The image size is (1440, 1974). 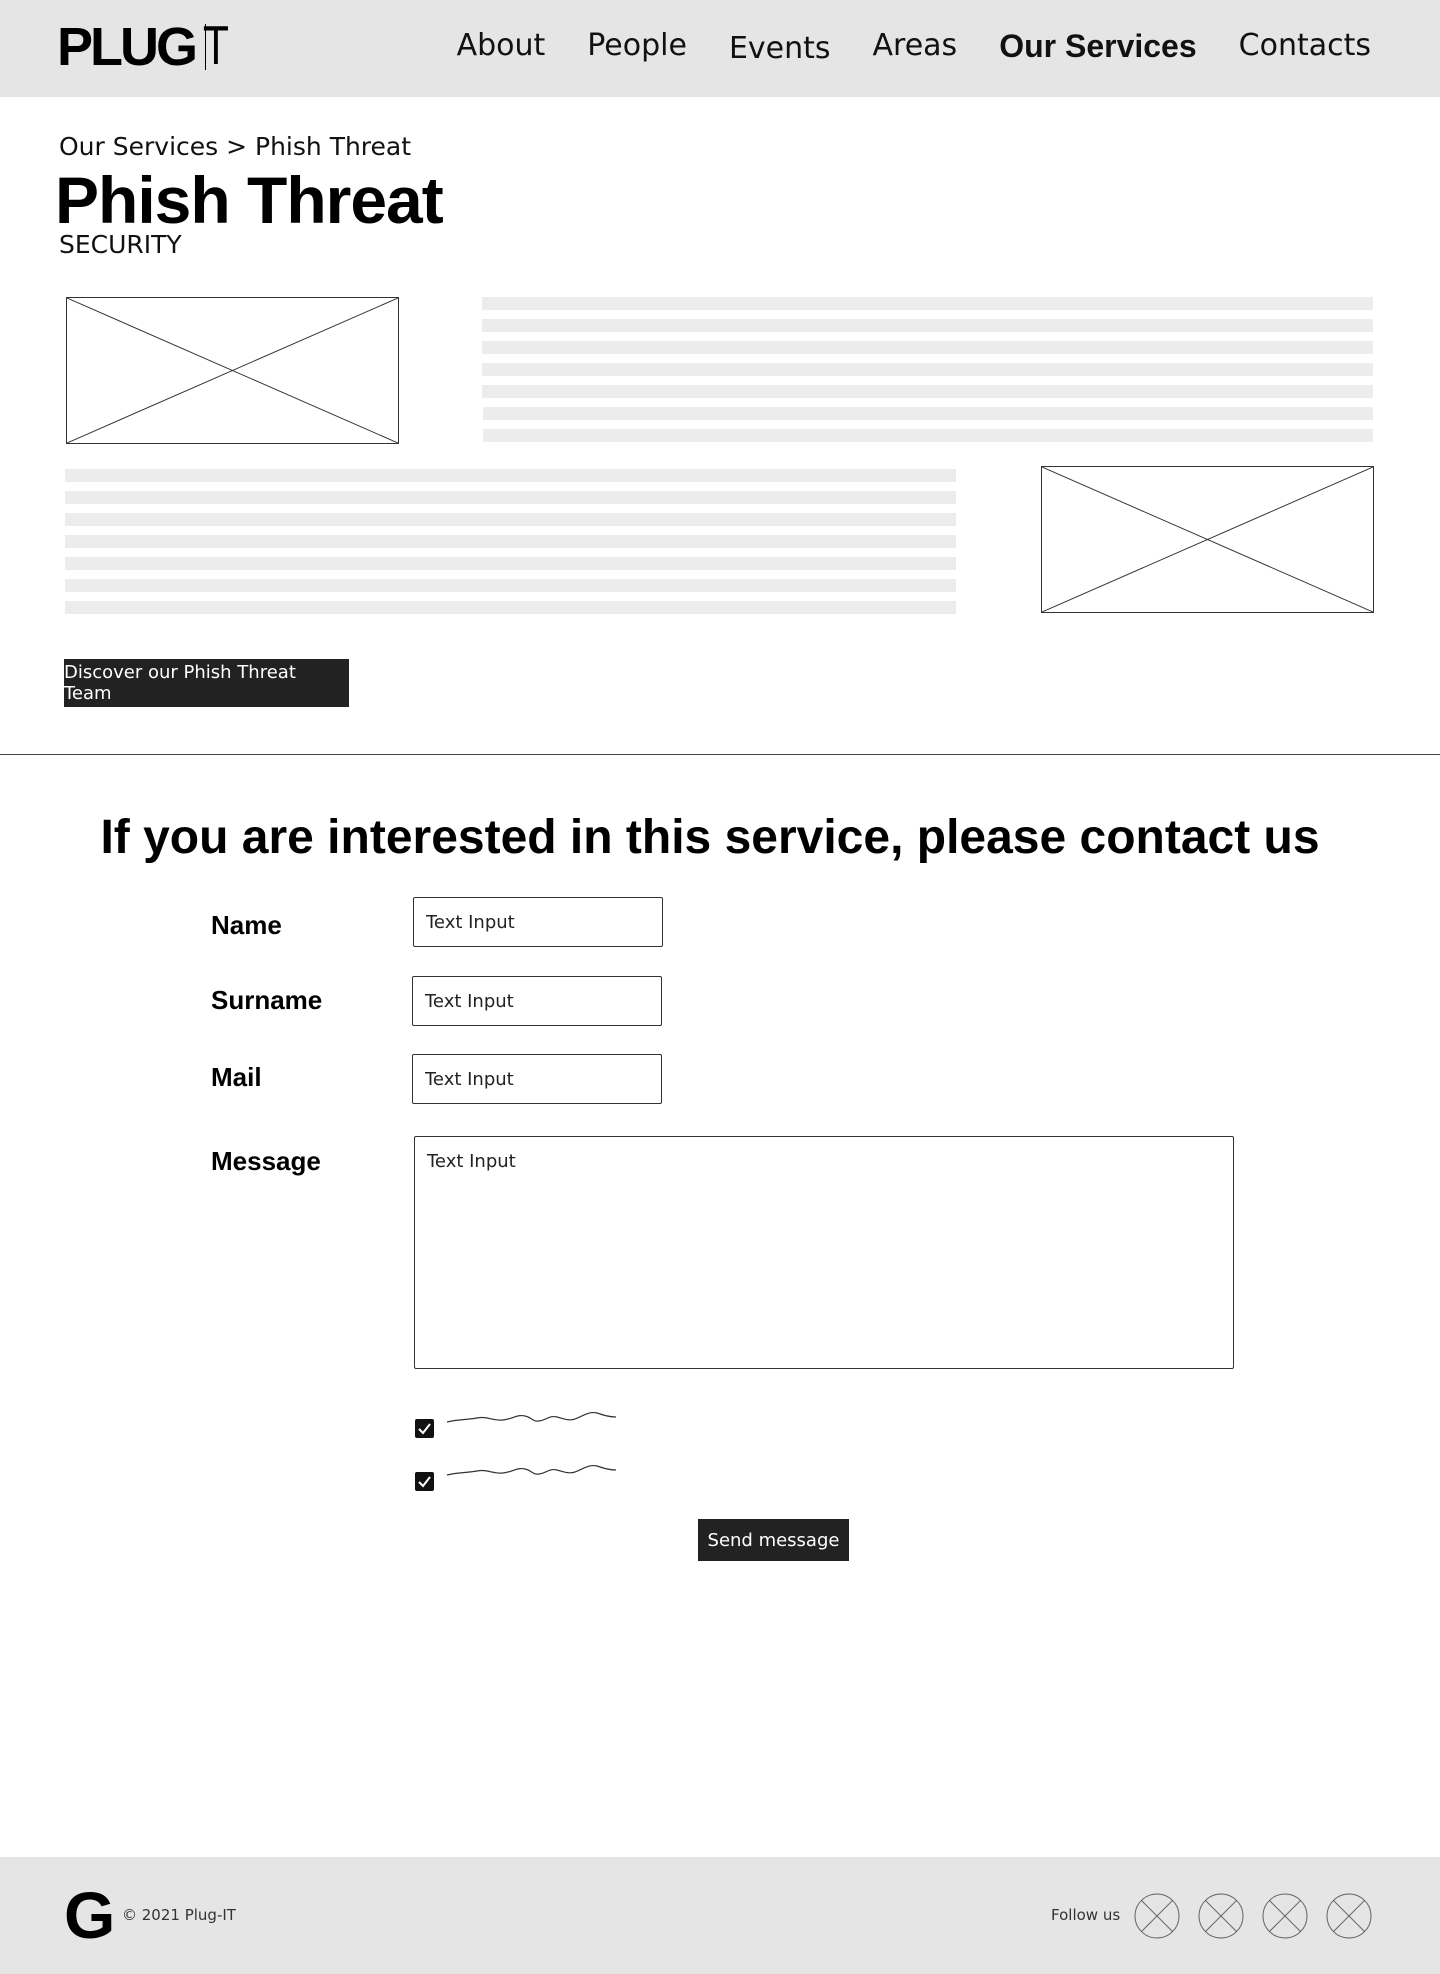 What do you see at coordinates (249, 200) in the screenshot?
I see `page-title: Phish Threat` at bounding box center [249, 200].